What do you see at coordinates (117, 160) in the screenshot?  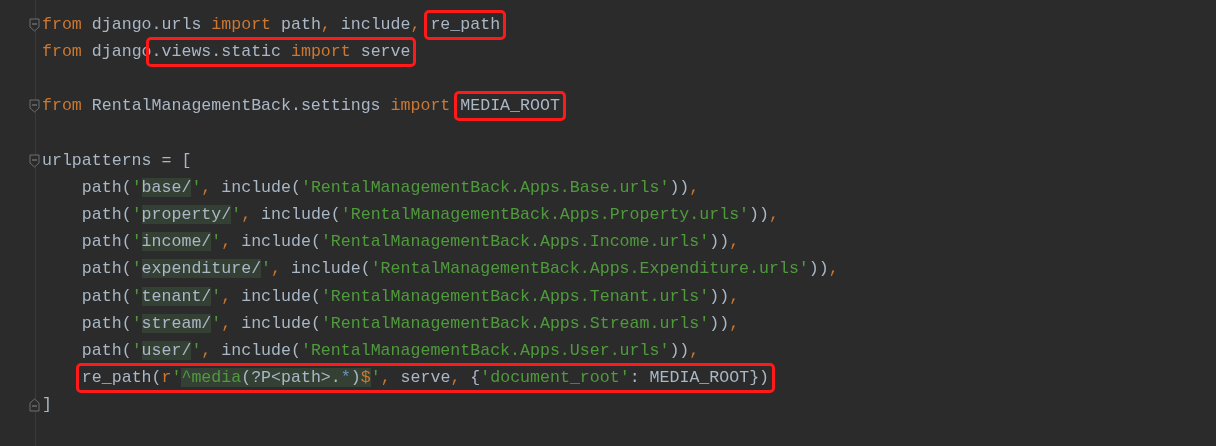 I see `code-text: urlpatterns = [` at bounding box center [117, 160].